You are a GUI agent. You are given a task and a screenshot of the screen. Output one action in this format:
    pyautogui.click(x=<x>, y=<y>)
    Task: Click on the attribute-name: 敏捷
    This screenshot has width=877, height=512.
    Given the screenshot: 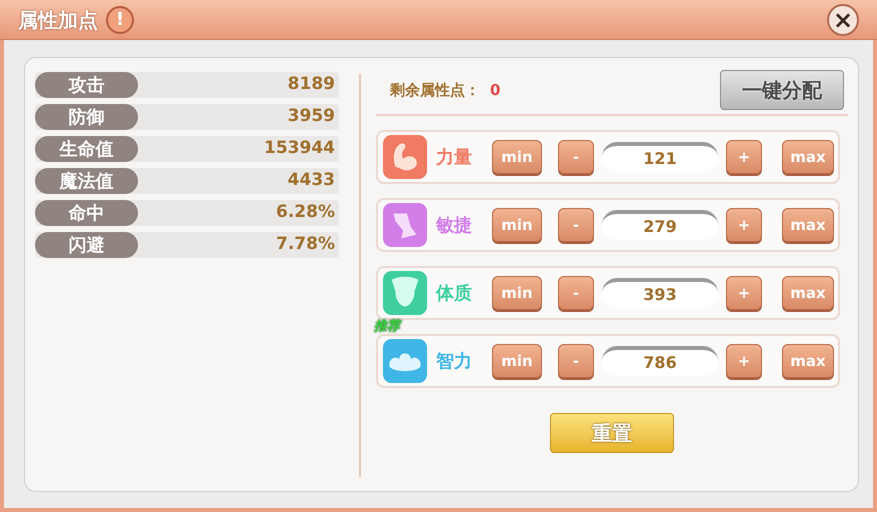 What is the action you would take?
    pyautogui.click(x=454, y=226)
    